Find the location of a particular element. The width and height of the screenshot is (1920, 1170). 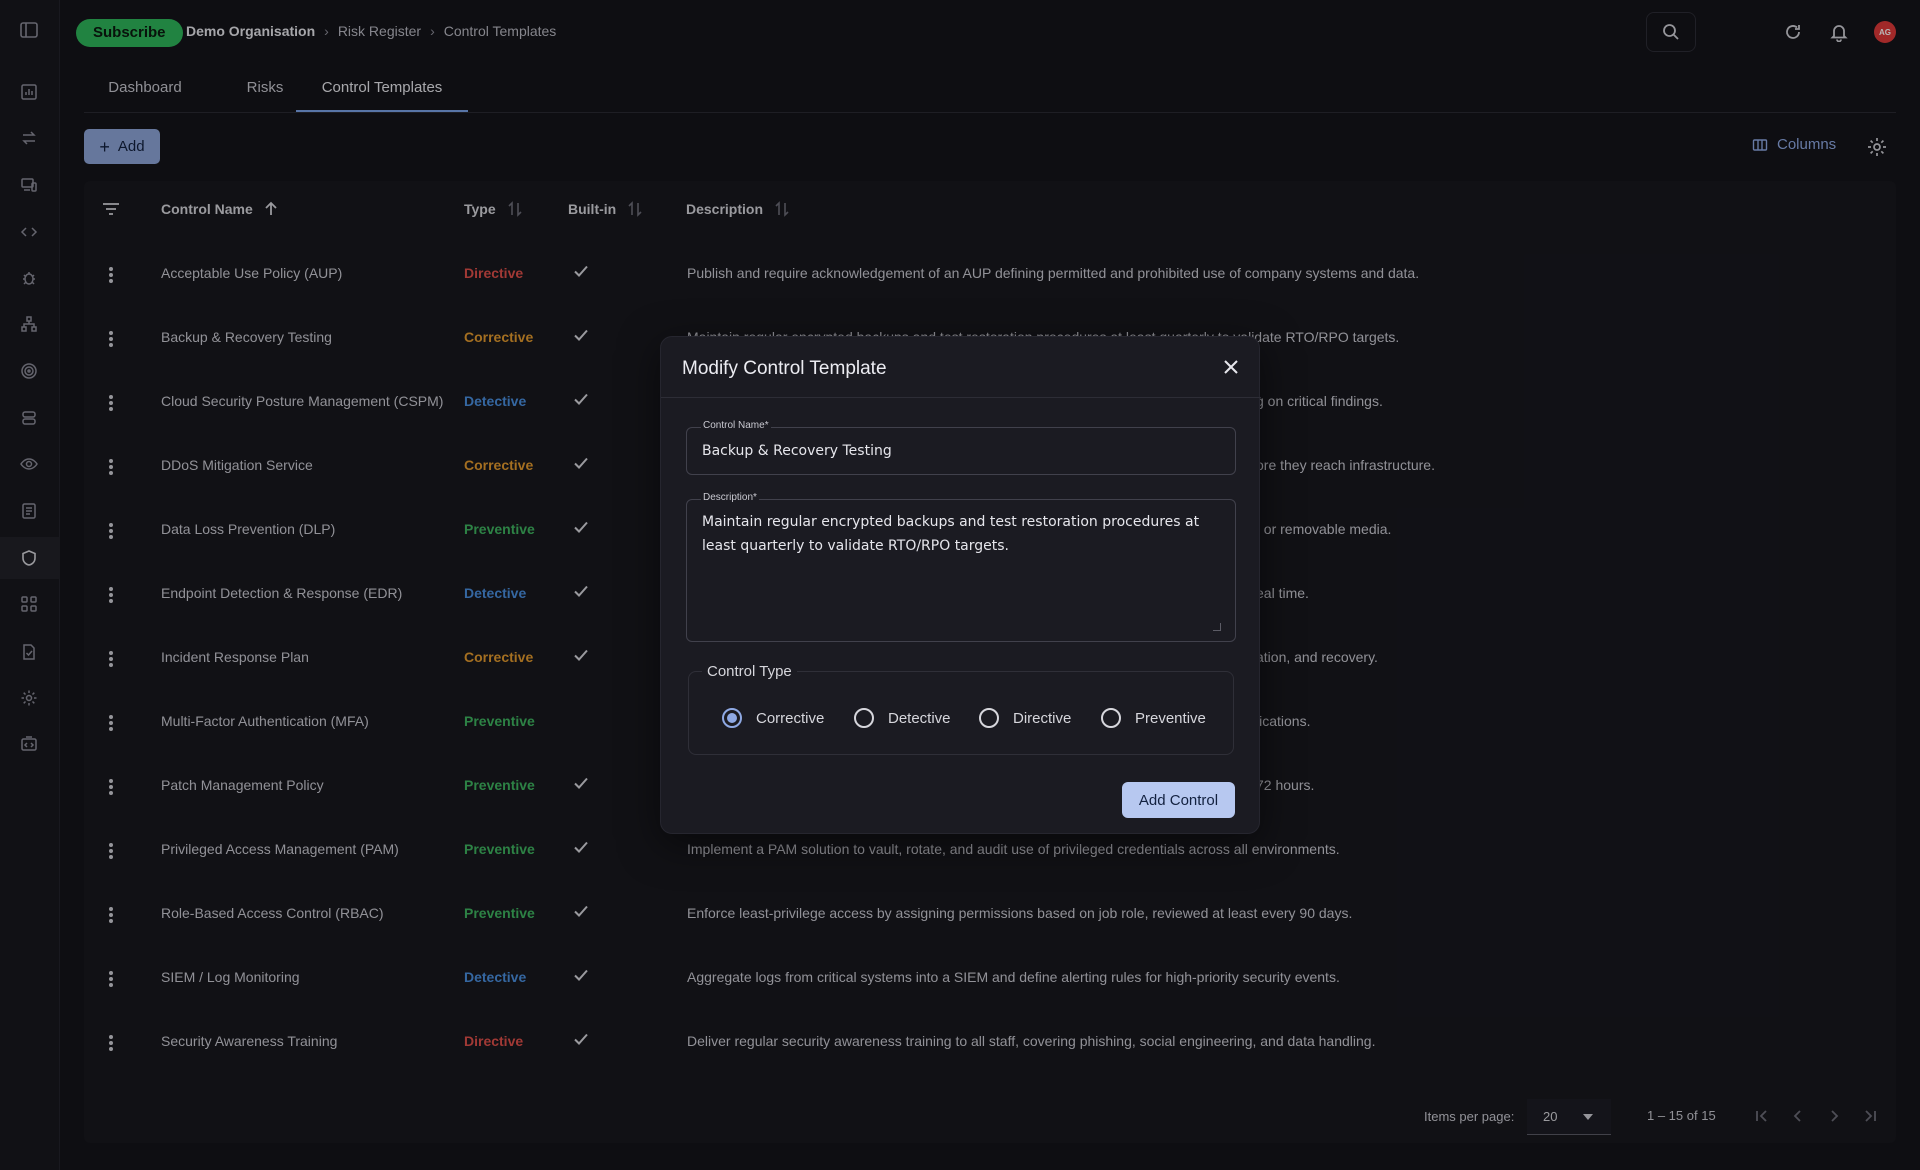

close-icon is located at coordinates (1231, 367).